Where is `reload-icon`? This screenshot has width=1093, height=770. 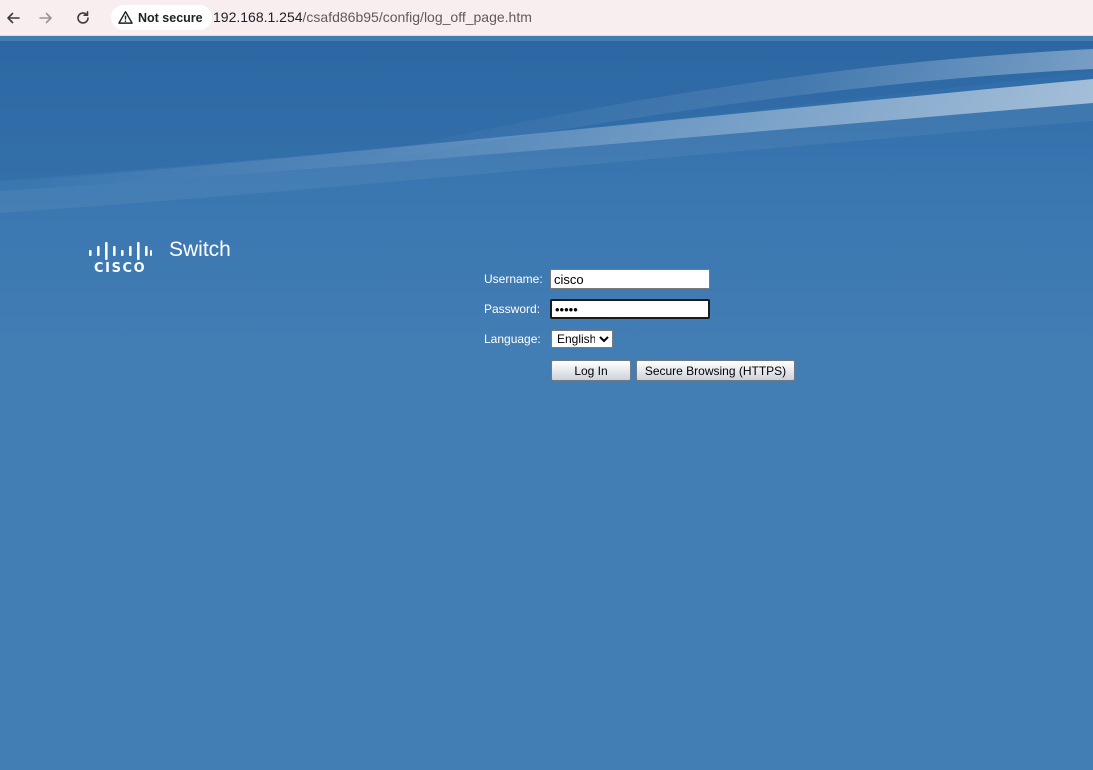
reload-icon is located at coordinates (83, 18).